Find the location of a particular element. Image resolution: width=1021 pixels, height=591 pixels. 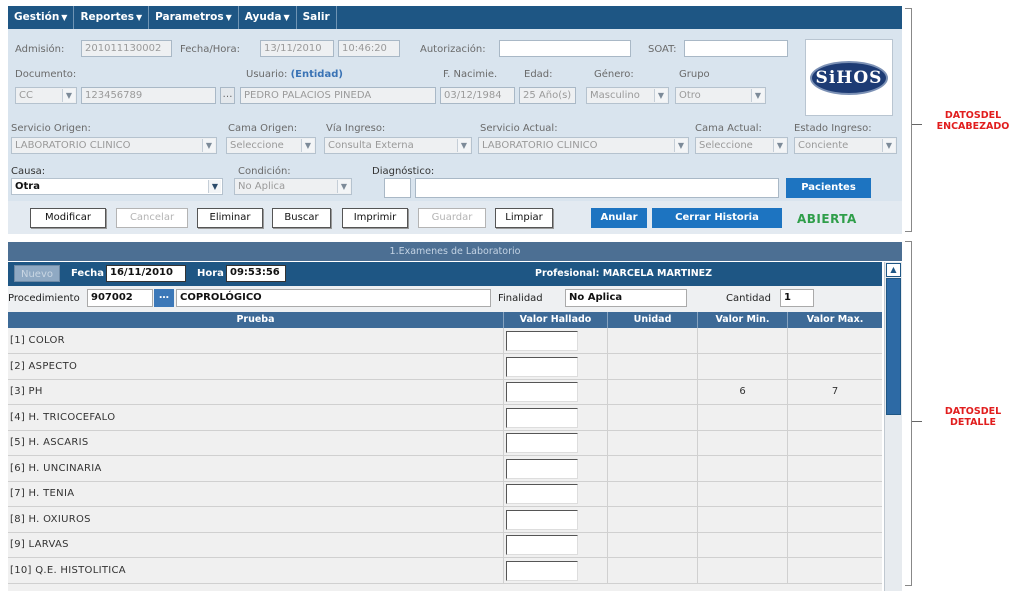

causa-label: Causa: is located at coordinates (28, 171).